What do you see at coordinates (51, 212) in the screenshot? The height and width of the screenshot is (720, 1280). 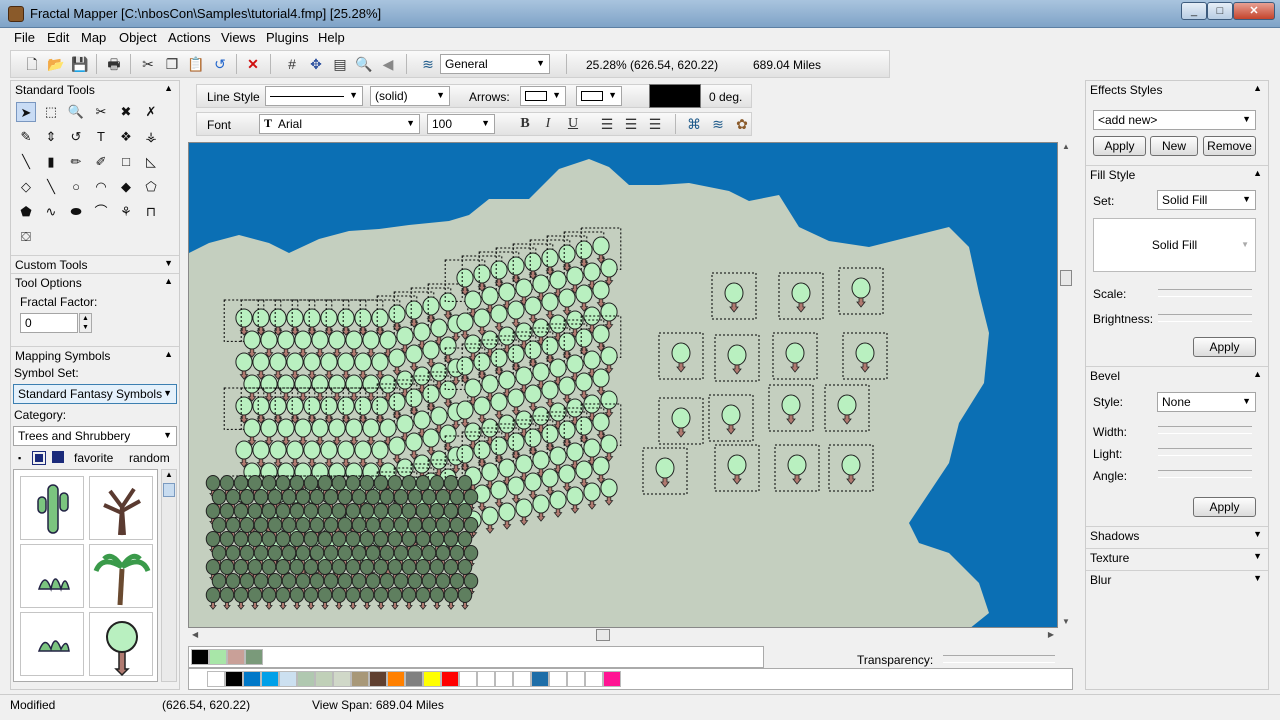 I see `squiggle-icon: ∿` at bounding box center [51, 212].